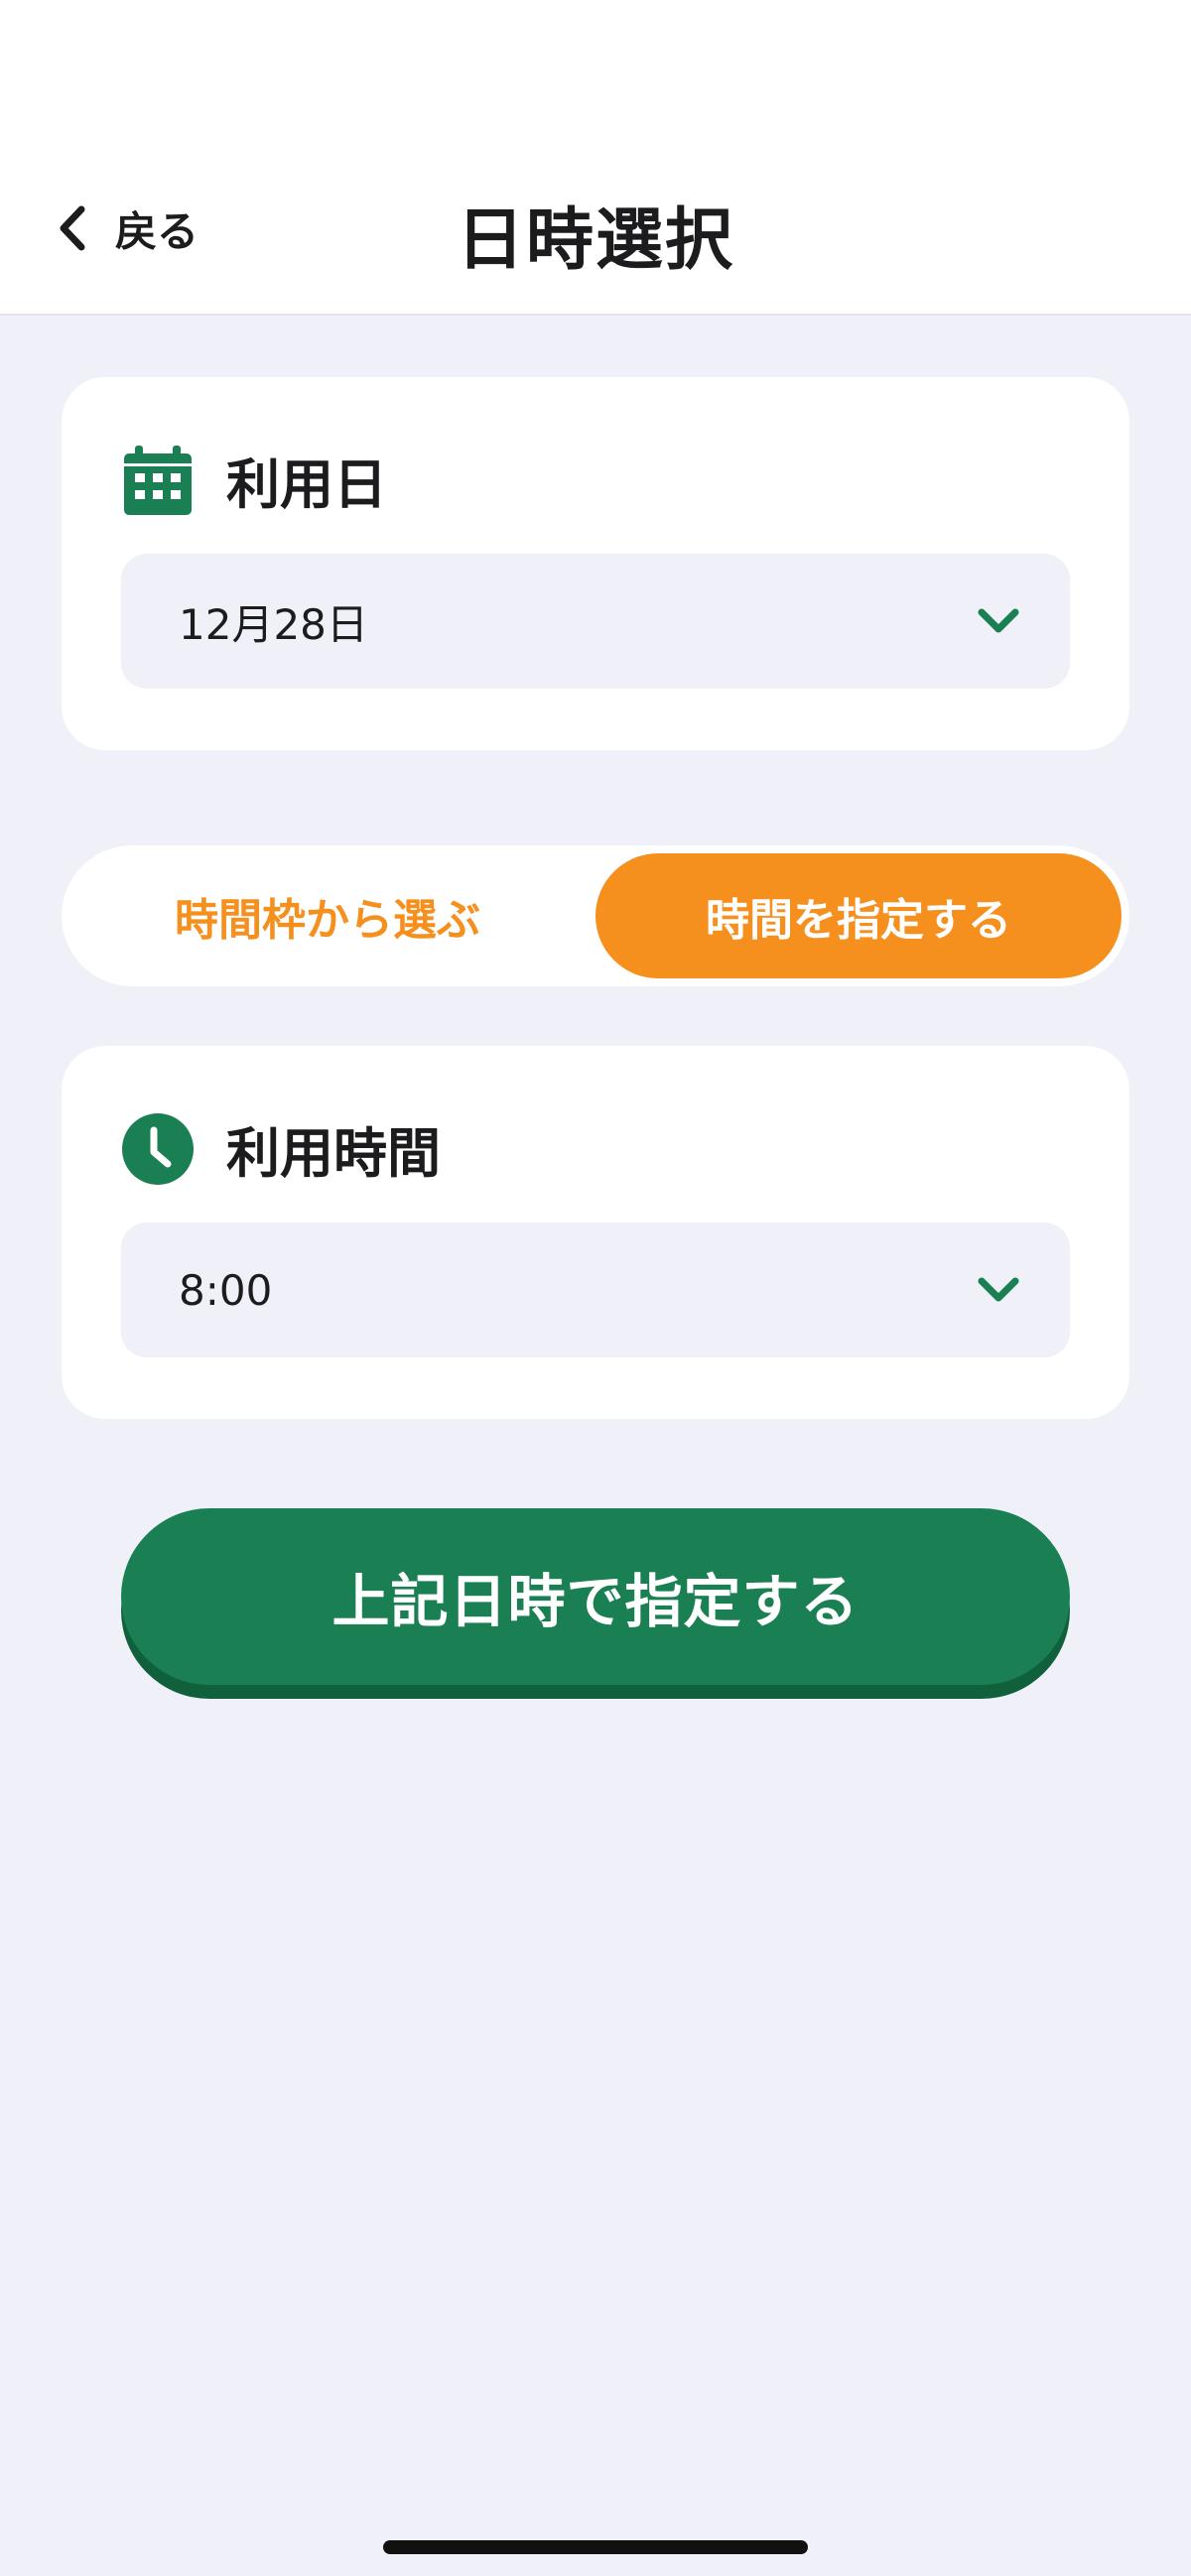 This screenshot has width=1191, height=2576. What do you see at coordinates (595, 2547) in the screenshot?
I see `home-indicator` at bounding box center [595, 2547].